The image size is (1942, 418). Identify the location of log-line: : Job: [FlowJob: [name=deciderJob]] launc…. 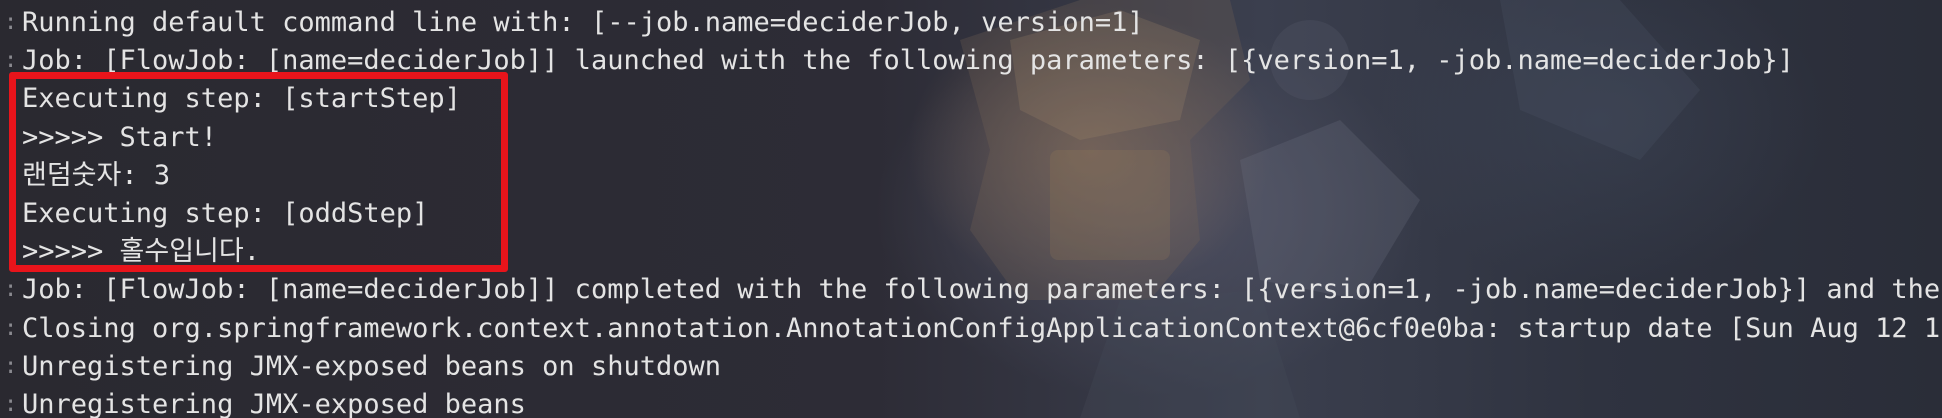
(971, 61).